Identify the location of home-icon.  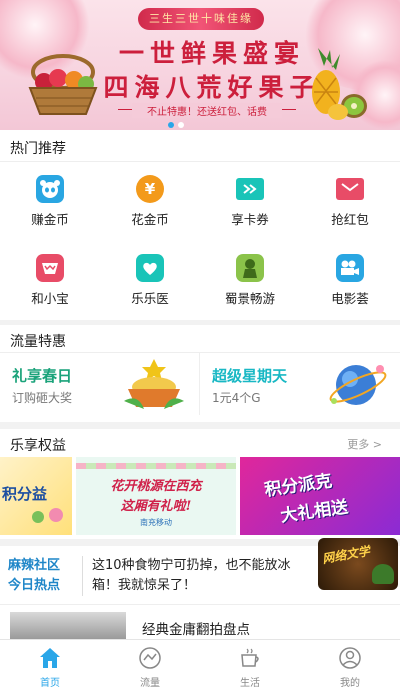
(50, 658).